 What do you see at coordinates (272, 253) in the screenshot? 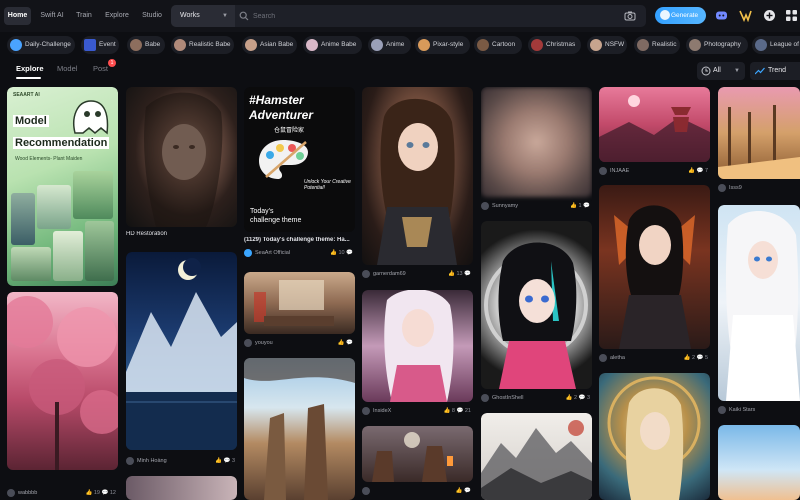
I see `card-author: SeaArt Official` at bounding box center [272, 253].